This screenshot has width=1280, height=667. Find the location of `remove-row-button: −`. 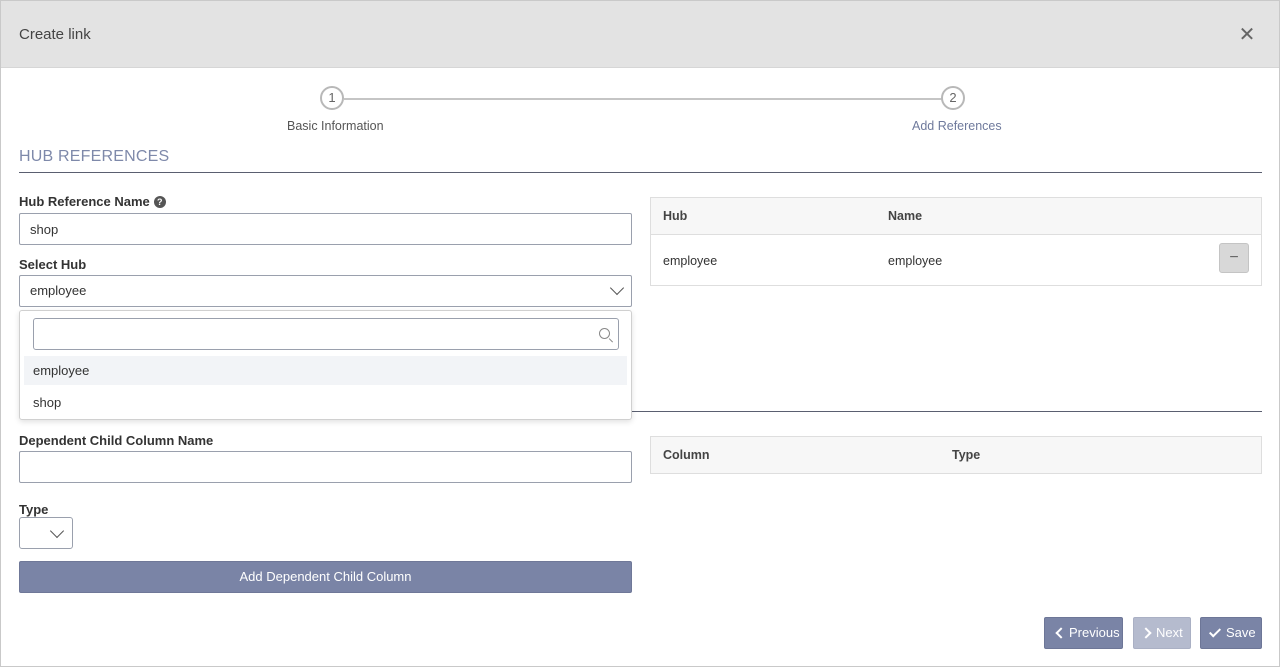

remove-row-button: − is located at coordinates (1234, 258).